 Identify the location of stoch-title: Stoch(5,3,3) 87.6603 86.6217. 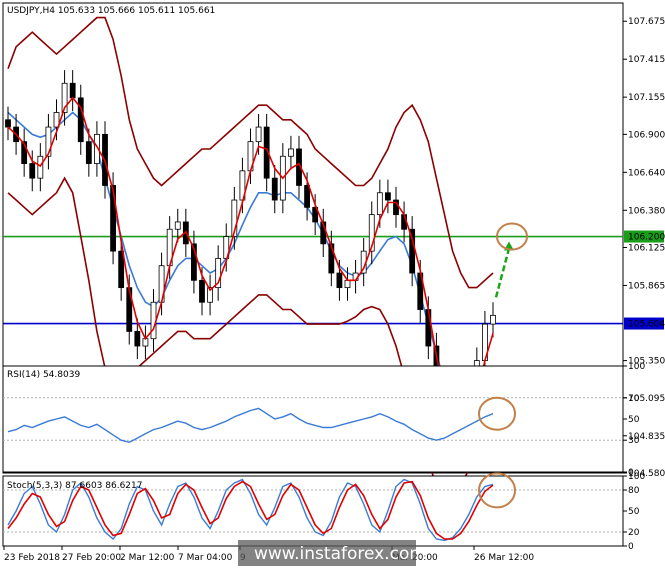
(74, 486).